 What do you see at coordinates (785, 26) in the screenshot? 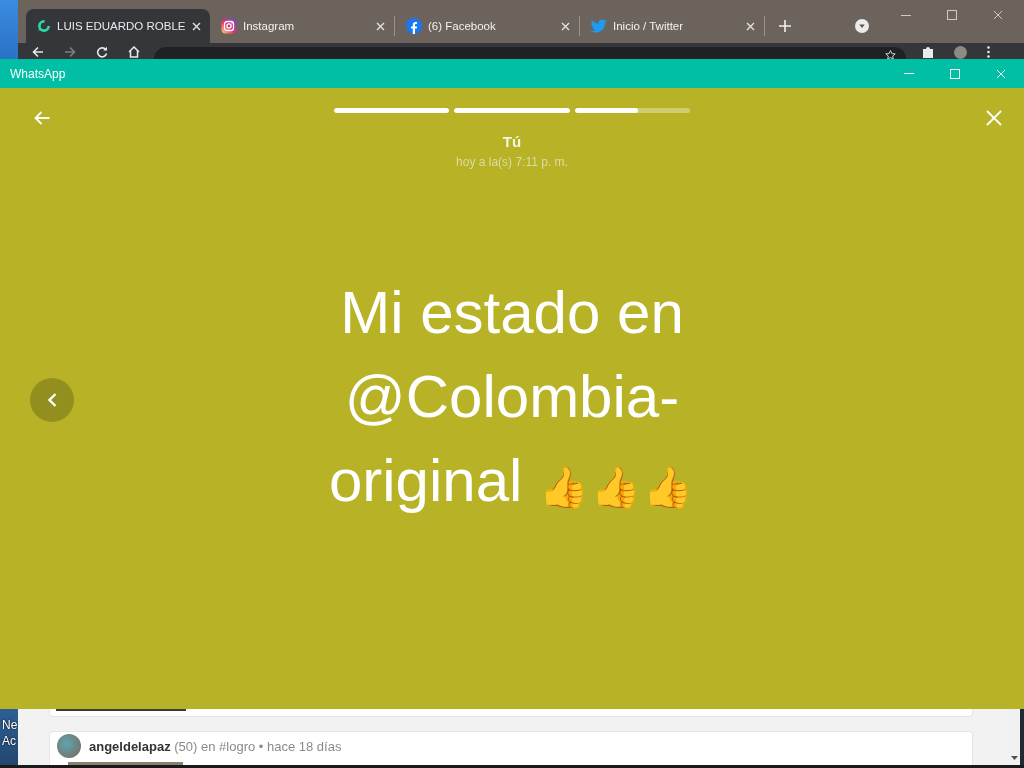
I see `plus-icon` at bounding box center [785, 26].